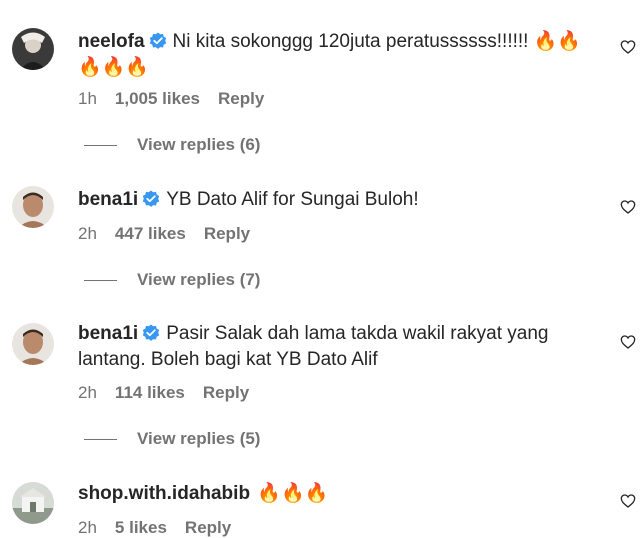 The height and width of the screenshot is (538, 644). What do you see at coordinates (208, 528) in the screenshot?
I see `reply-button: Reply` at bounding box center [208, 528].